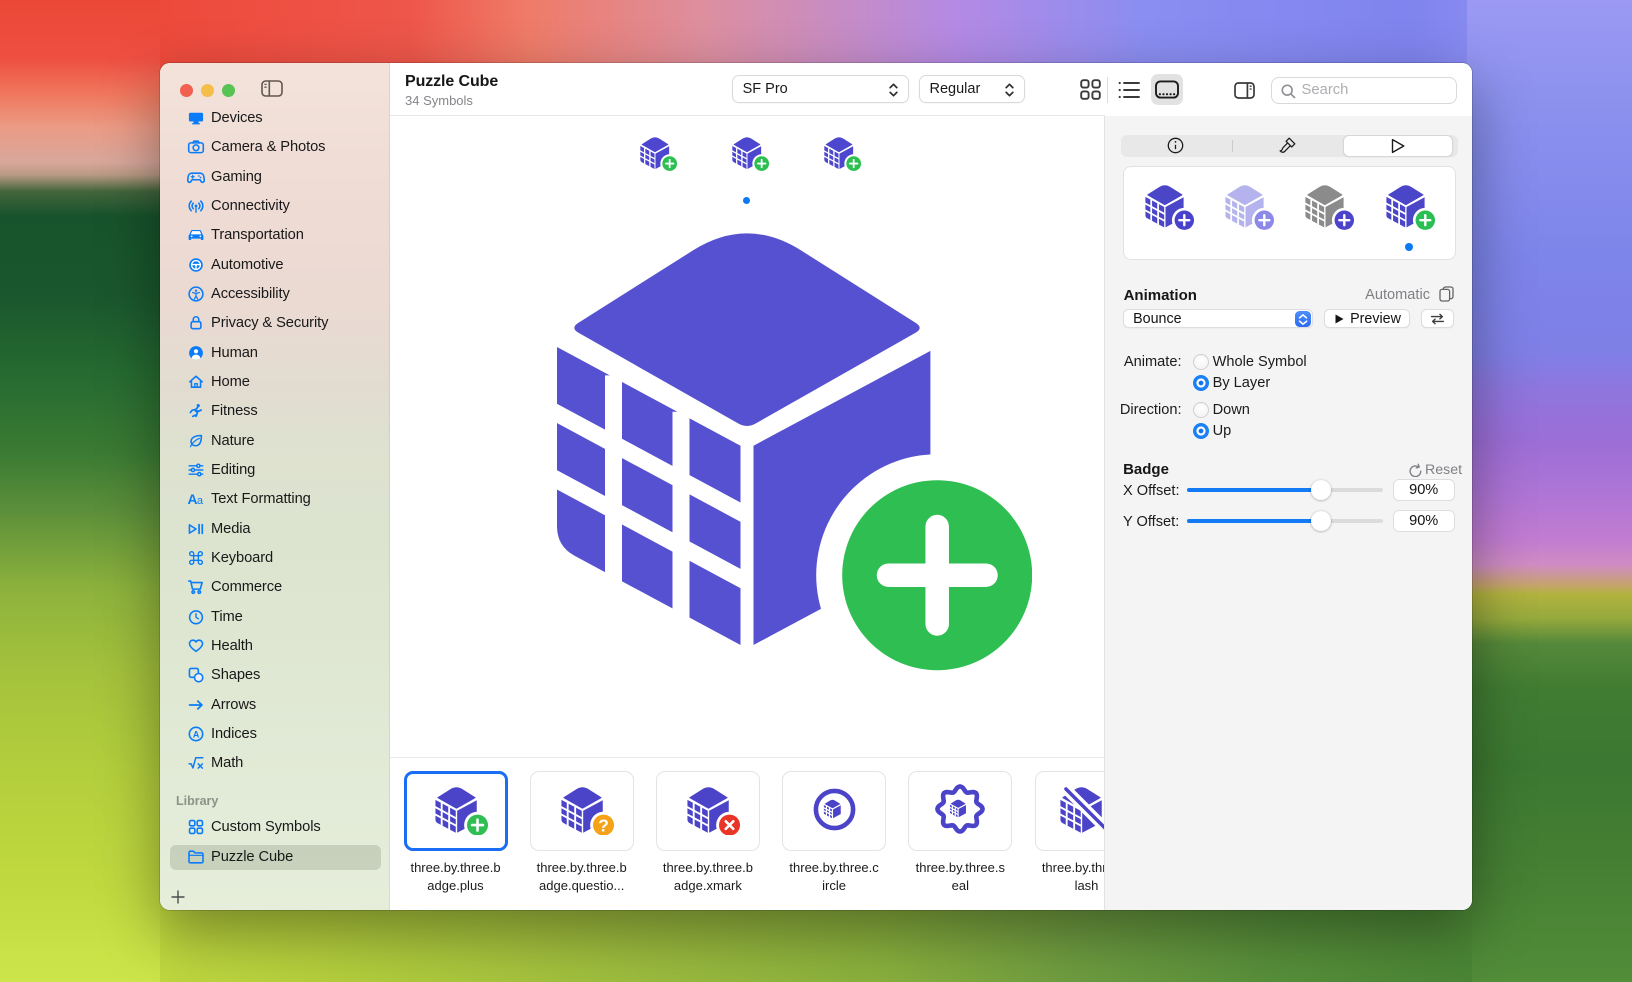 The image size is (1632, 982). What do you see at coordinates (196, 734) in the screenshot?
I see `svg-text: A` at bounding box center [196, 734].